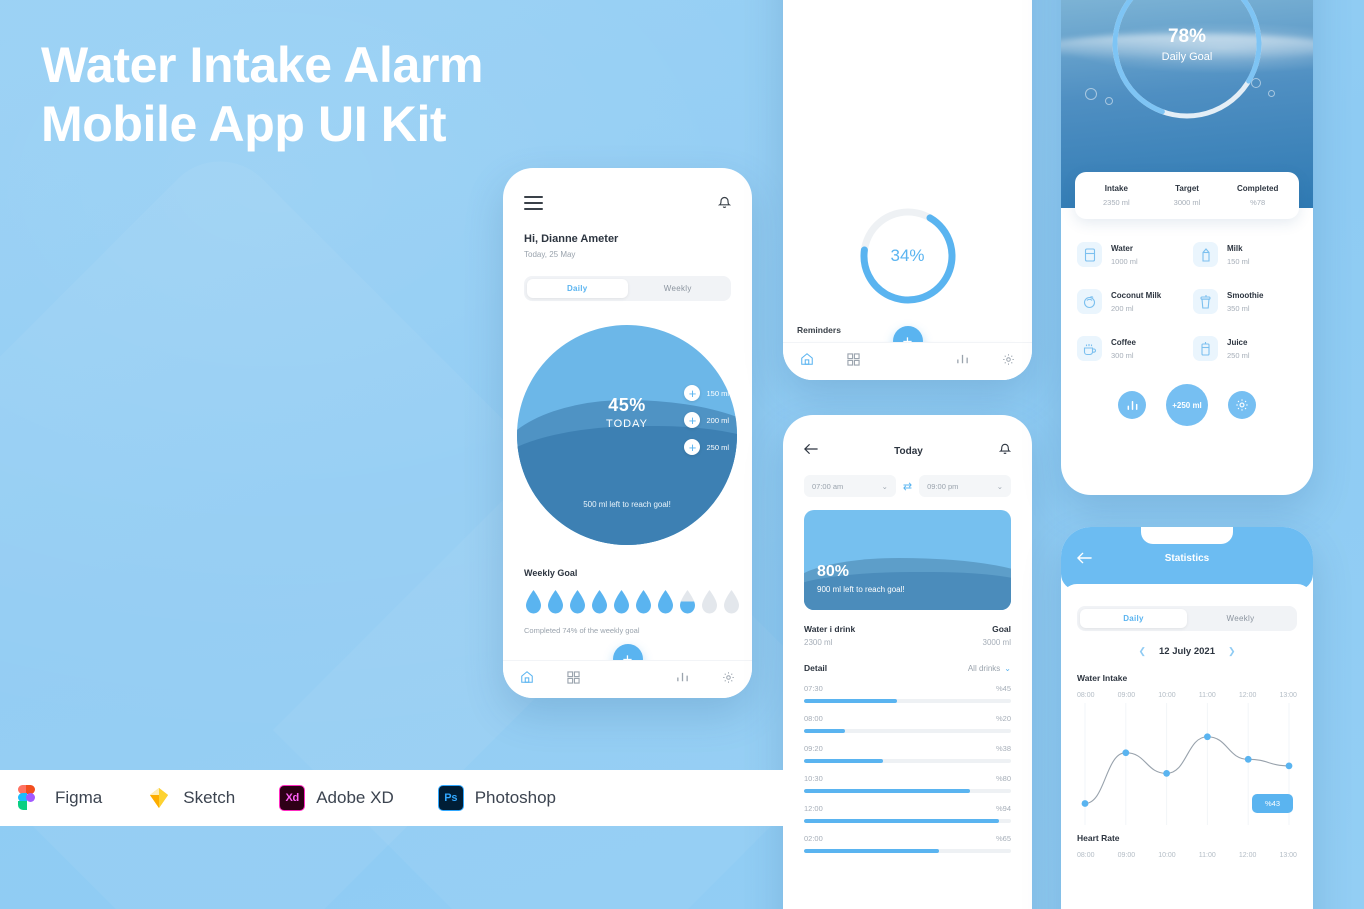  I want to click on detail-bar-row: 07:30 %45, so click(907, 693).